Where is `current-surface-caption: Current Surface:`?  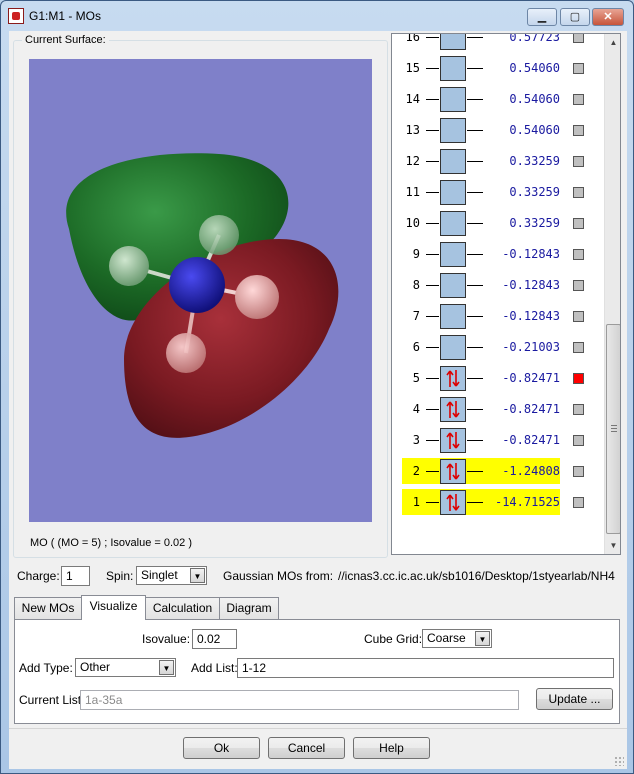 current-surface-caption: Current Surface: is located at coordinates (65, 40).